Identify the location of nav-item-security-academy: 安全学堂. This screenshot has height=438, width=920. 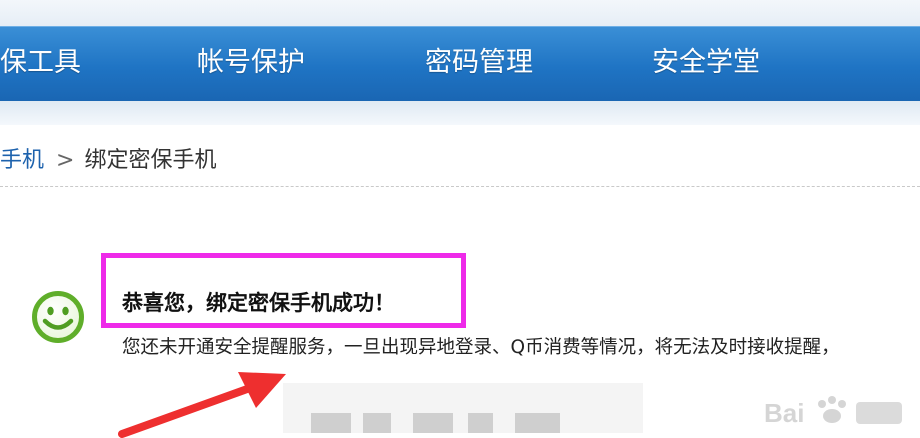
(706, 64).